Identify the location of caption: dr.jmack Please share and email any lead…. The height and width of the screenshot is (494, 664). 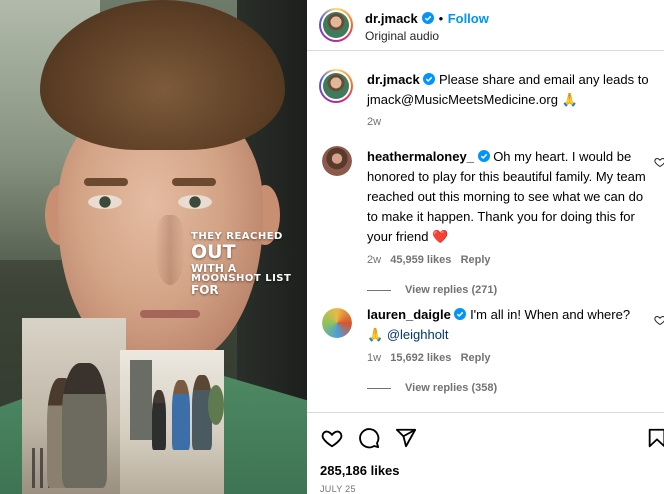
(512, 99).